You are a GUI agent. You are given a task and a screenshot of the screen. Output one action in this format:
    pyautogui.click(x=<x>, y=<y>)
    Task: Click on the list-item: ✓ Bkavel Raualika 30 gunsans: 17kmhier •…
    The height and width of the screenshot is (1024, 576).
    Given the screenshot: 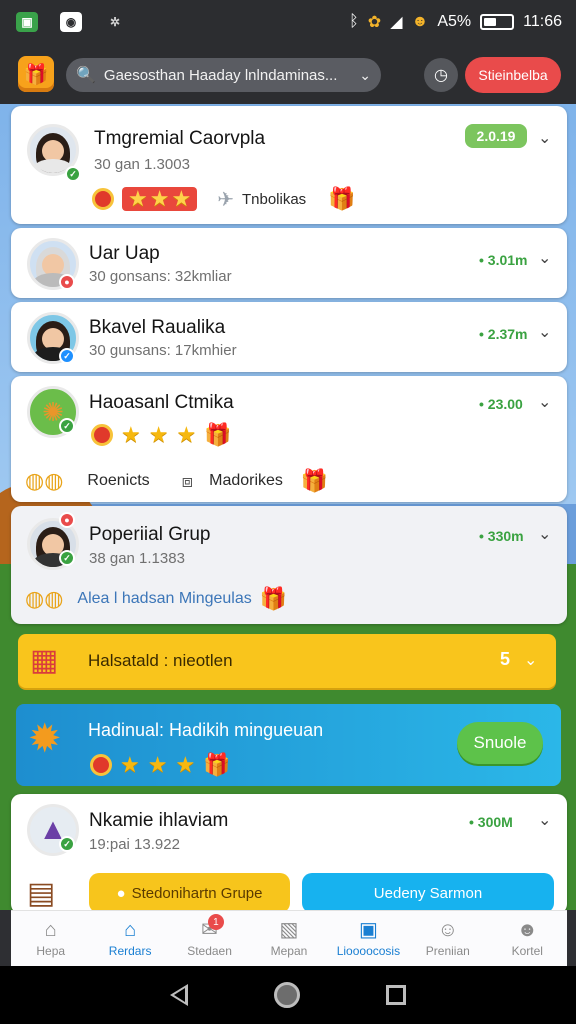 What is the action you would take?
    pyautogui.click(x=289, y=337)
    